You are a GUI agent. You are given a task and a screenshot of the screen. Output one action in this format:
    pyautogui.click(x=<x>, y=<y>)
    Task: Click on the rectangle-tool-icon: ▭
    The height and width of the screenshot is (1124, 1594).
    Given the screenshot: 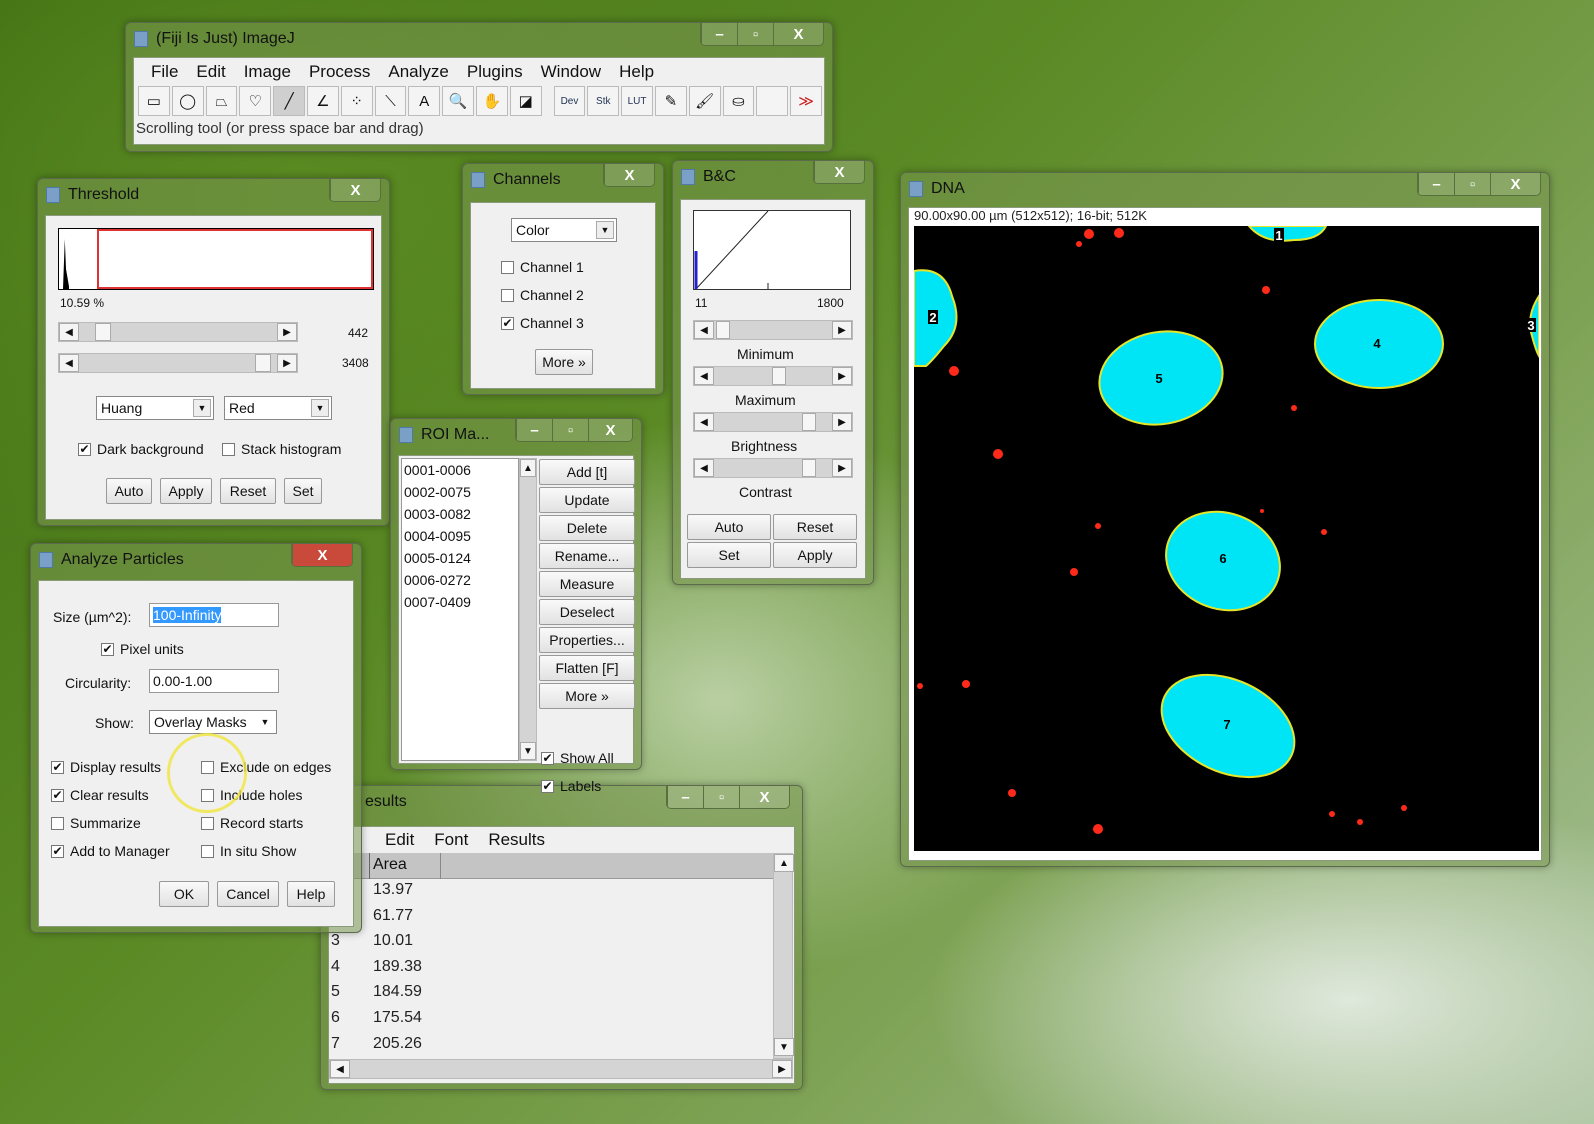 What is the action you would take?
    pyautogui.click(x=154, y=101)
    